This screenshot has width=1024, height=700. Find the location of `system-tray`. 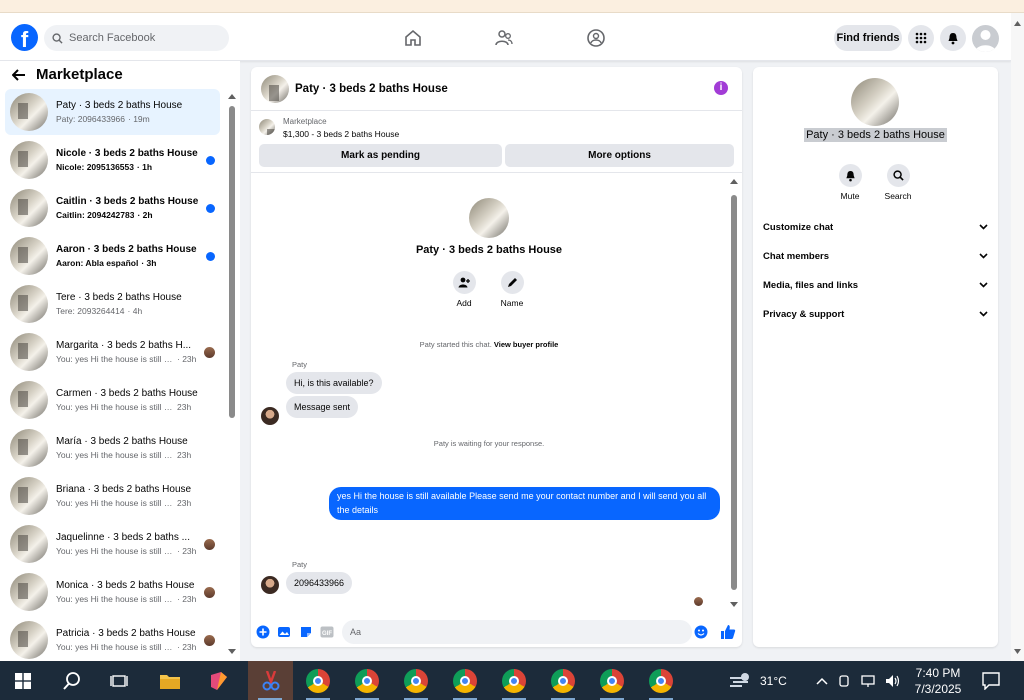

system-tray is located at coordinates (858, 680).